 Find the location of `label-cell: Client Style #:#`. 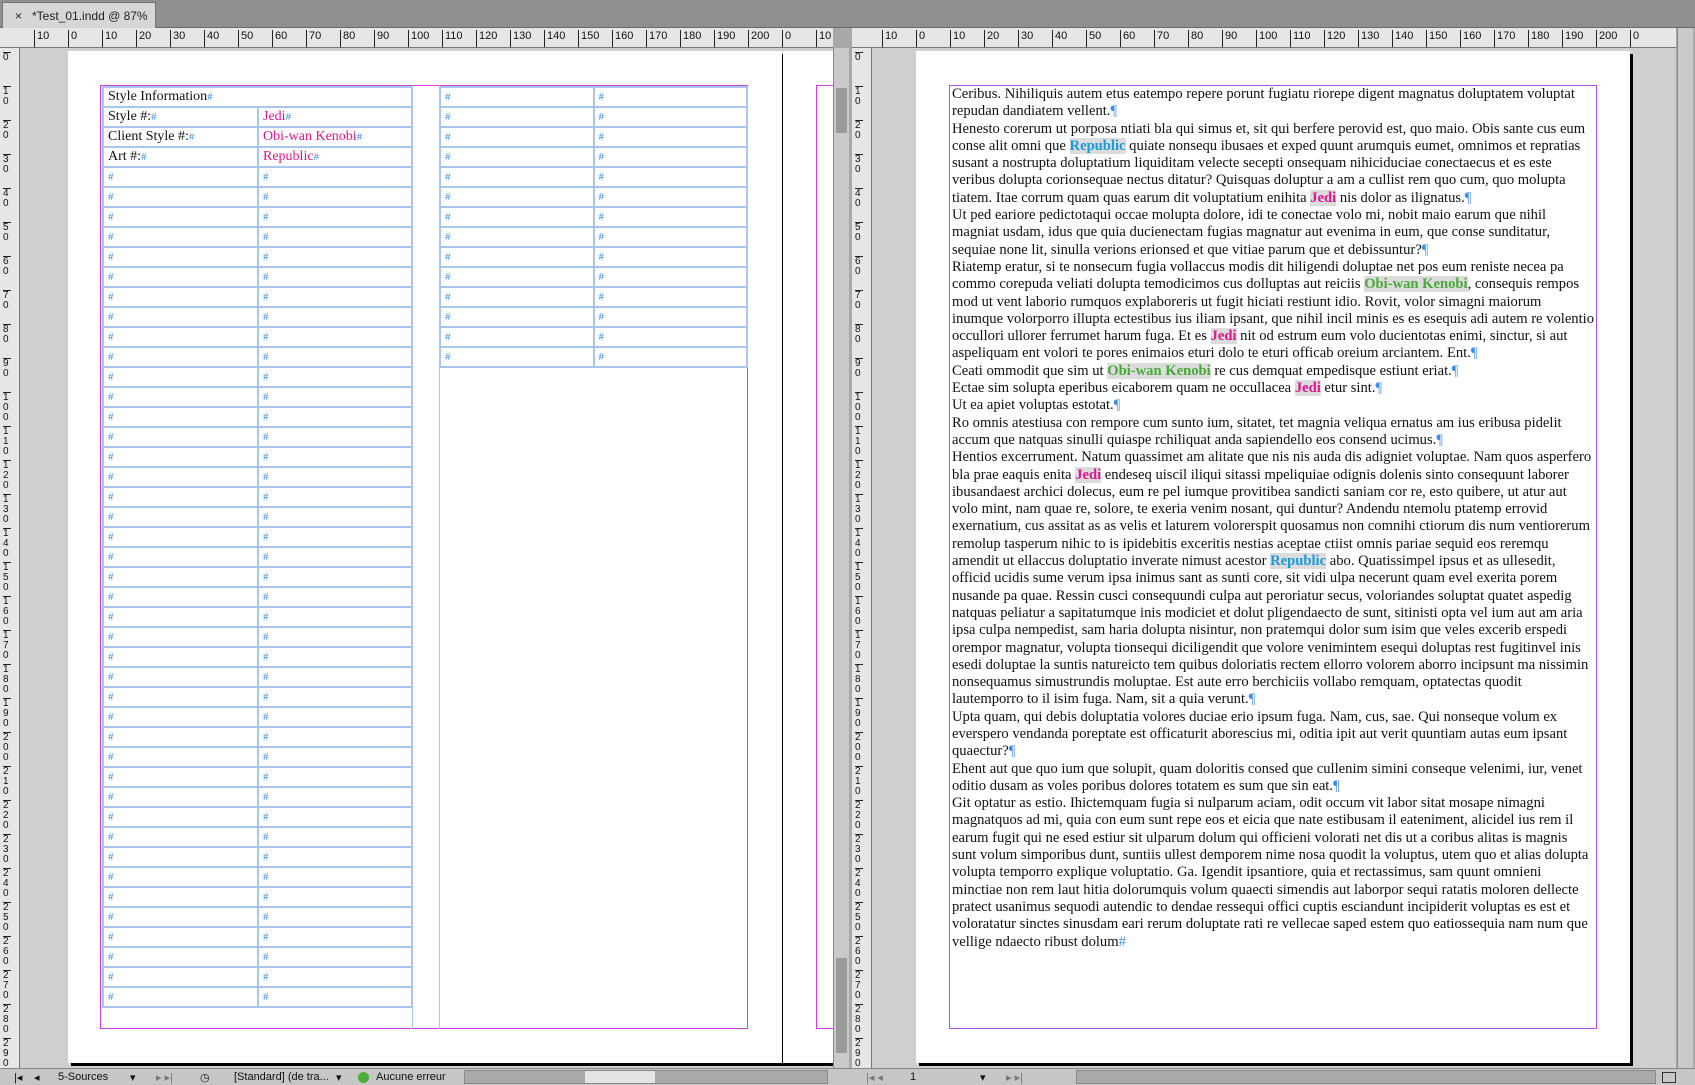

label-cell: Client Style #:# is located at coordinates (180, 137).